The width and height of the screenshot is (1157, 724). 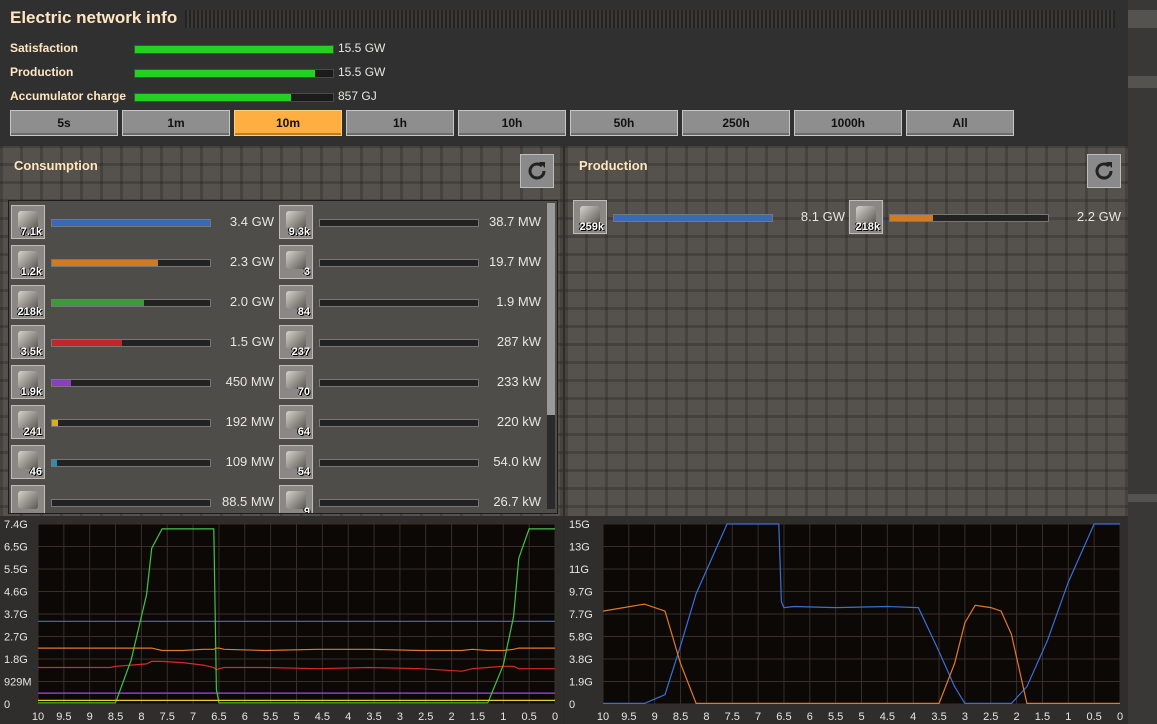 What do you see at coordinates (56, 165) in the screenshot?
I see `consumption-title: Consumption` at bounding box center [56, 165].